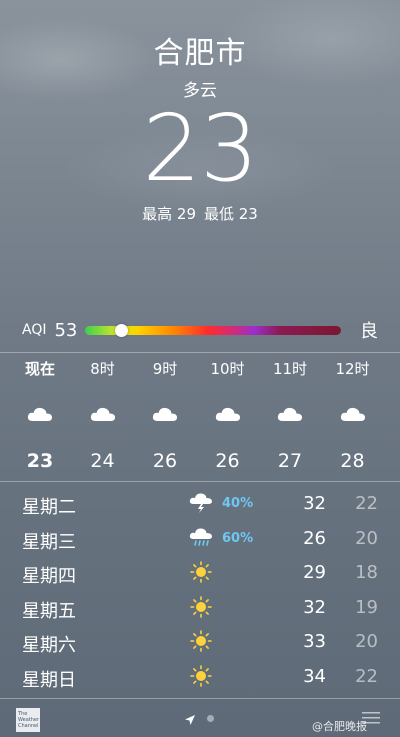 This screenshot has height=737, width=400. I want to click on current-temperature: 23, so click(200, 148).